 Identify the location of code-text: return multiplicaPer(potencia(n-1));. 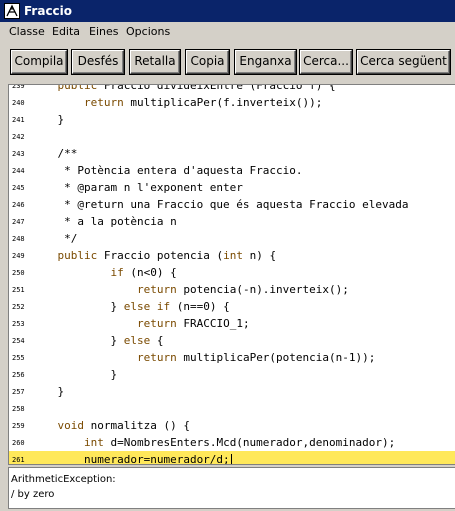
(256, 357).